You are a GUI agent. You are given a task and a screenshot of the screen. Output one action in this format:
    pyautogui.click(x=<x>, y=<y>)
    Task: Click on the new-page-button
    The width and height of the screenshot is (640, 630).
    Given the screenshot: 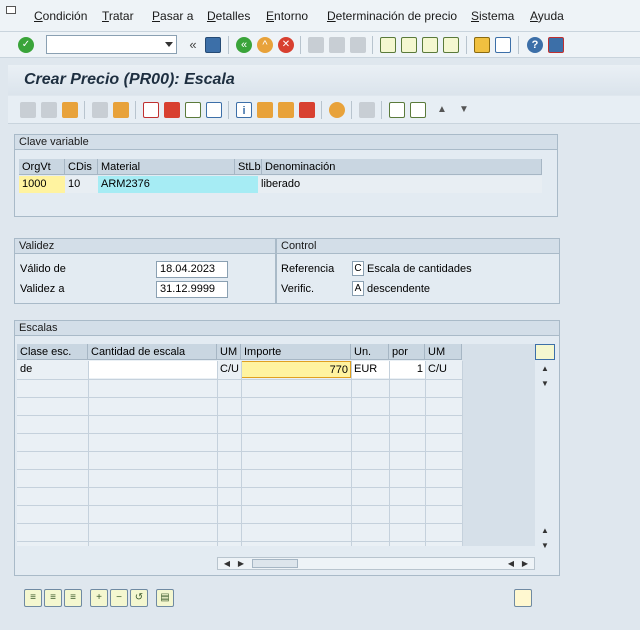 What is the action you would take?
    pyautogui.click(x=523, y=598)
    